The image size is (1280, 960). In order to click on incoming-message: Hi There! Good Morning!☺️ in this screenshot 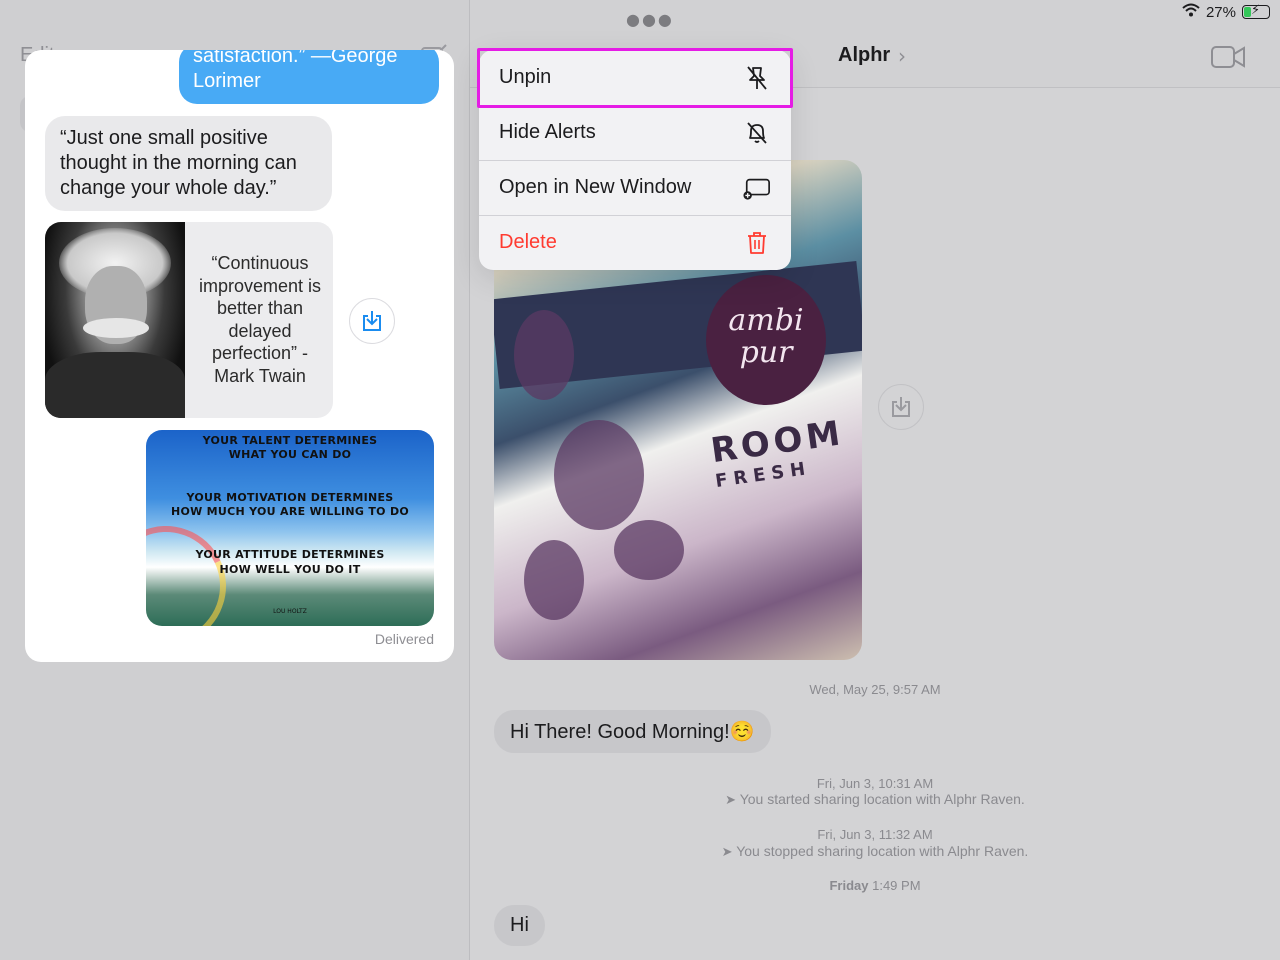, I will do `click(632, 731)`.